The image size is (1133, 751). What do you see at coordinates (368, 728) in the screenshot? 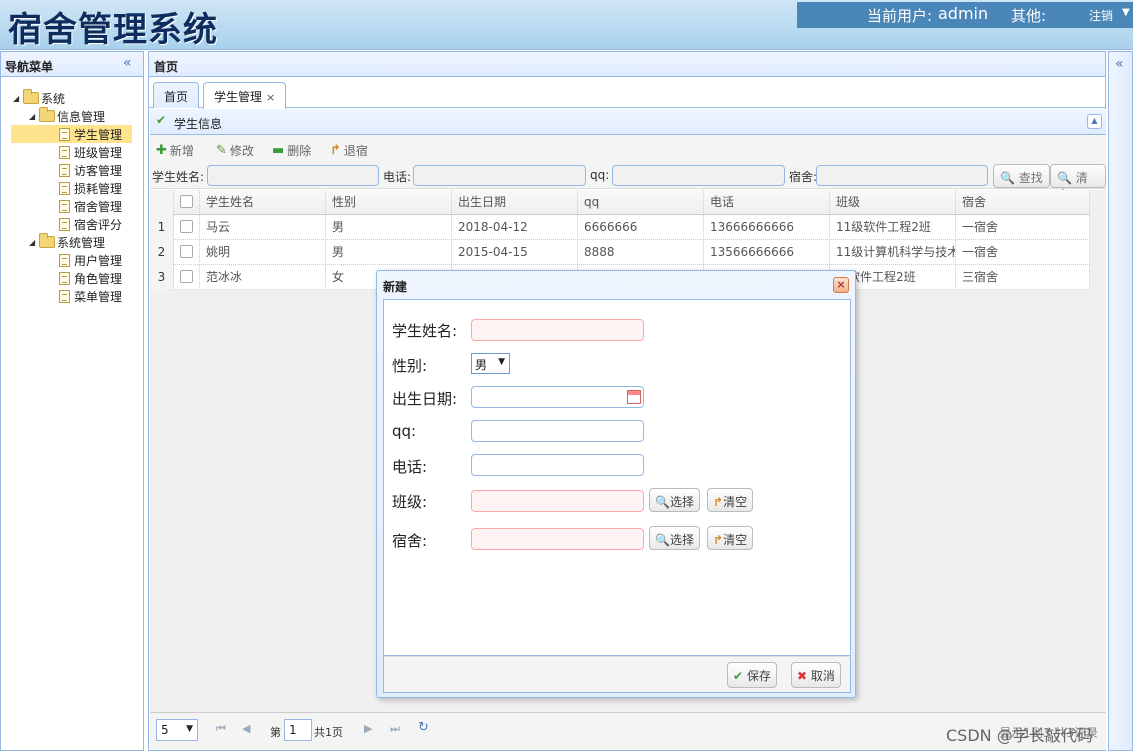
I see `next-page-icon: ▶` at bounding box center [368, 728].